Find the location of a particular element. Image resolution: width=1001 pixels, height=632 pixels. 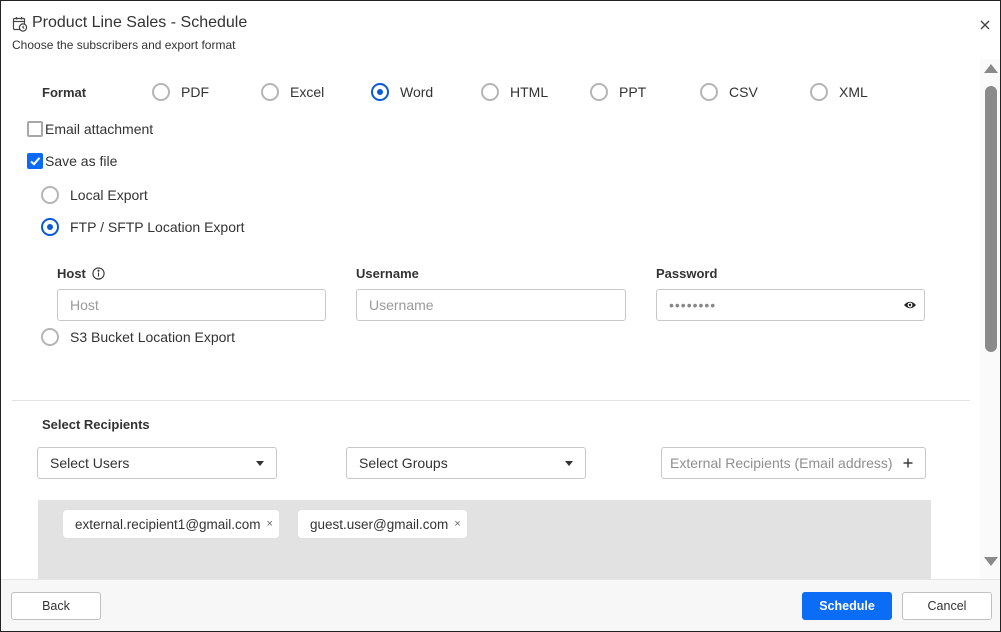

dialog-footer: Back Schedule Cancel is located at coordinates (500, 605).